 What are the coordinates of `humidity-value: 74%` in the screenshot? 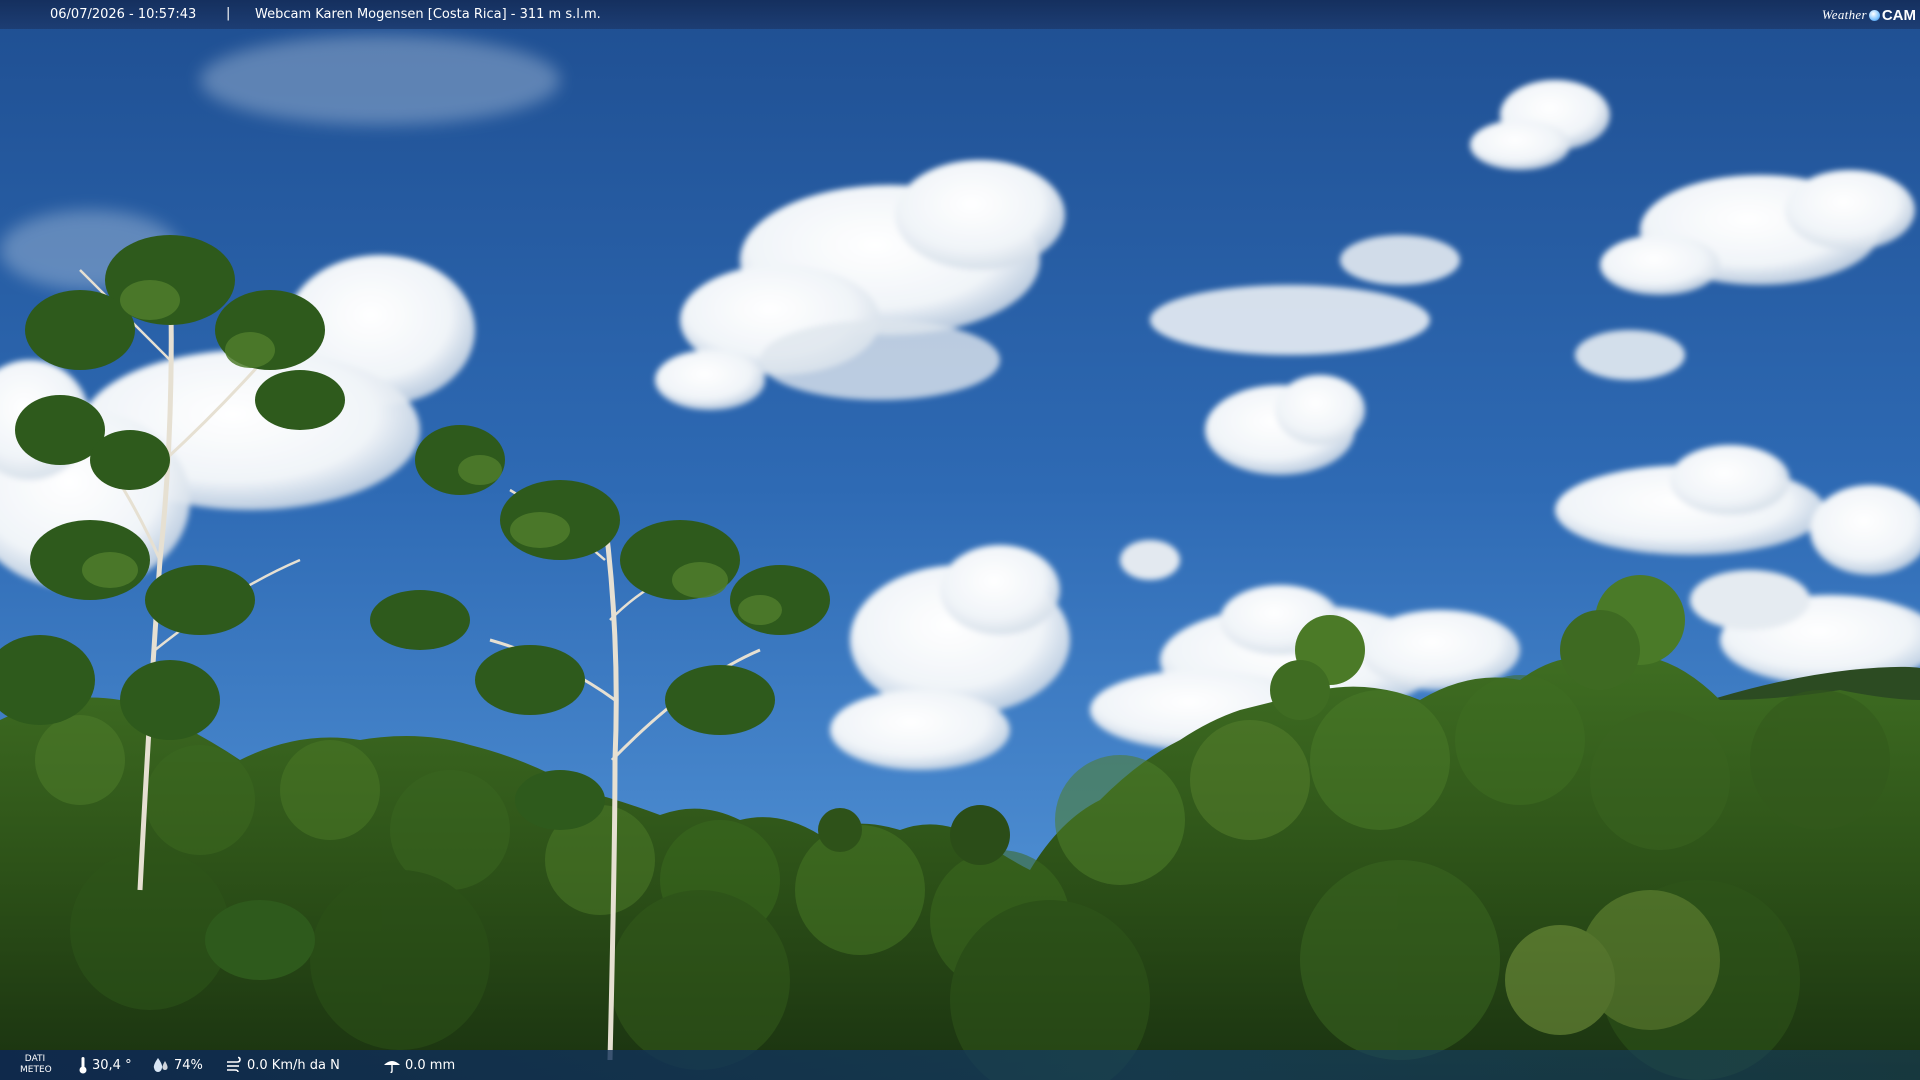 It's located at (188, 1065).